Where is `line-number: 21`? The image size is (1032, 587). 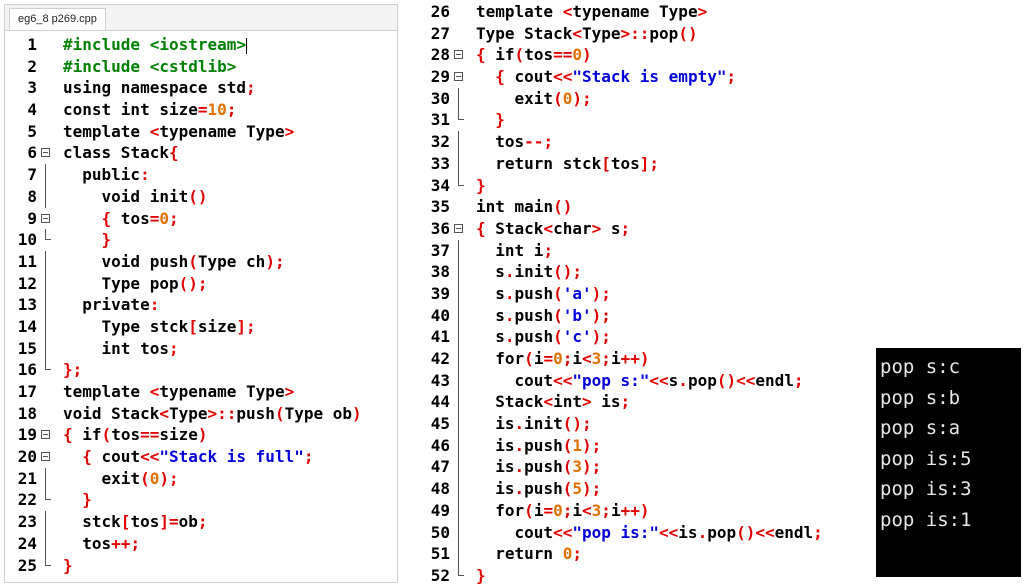 line-number: 21 is located at coordinates (27, 478).